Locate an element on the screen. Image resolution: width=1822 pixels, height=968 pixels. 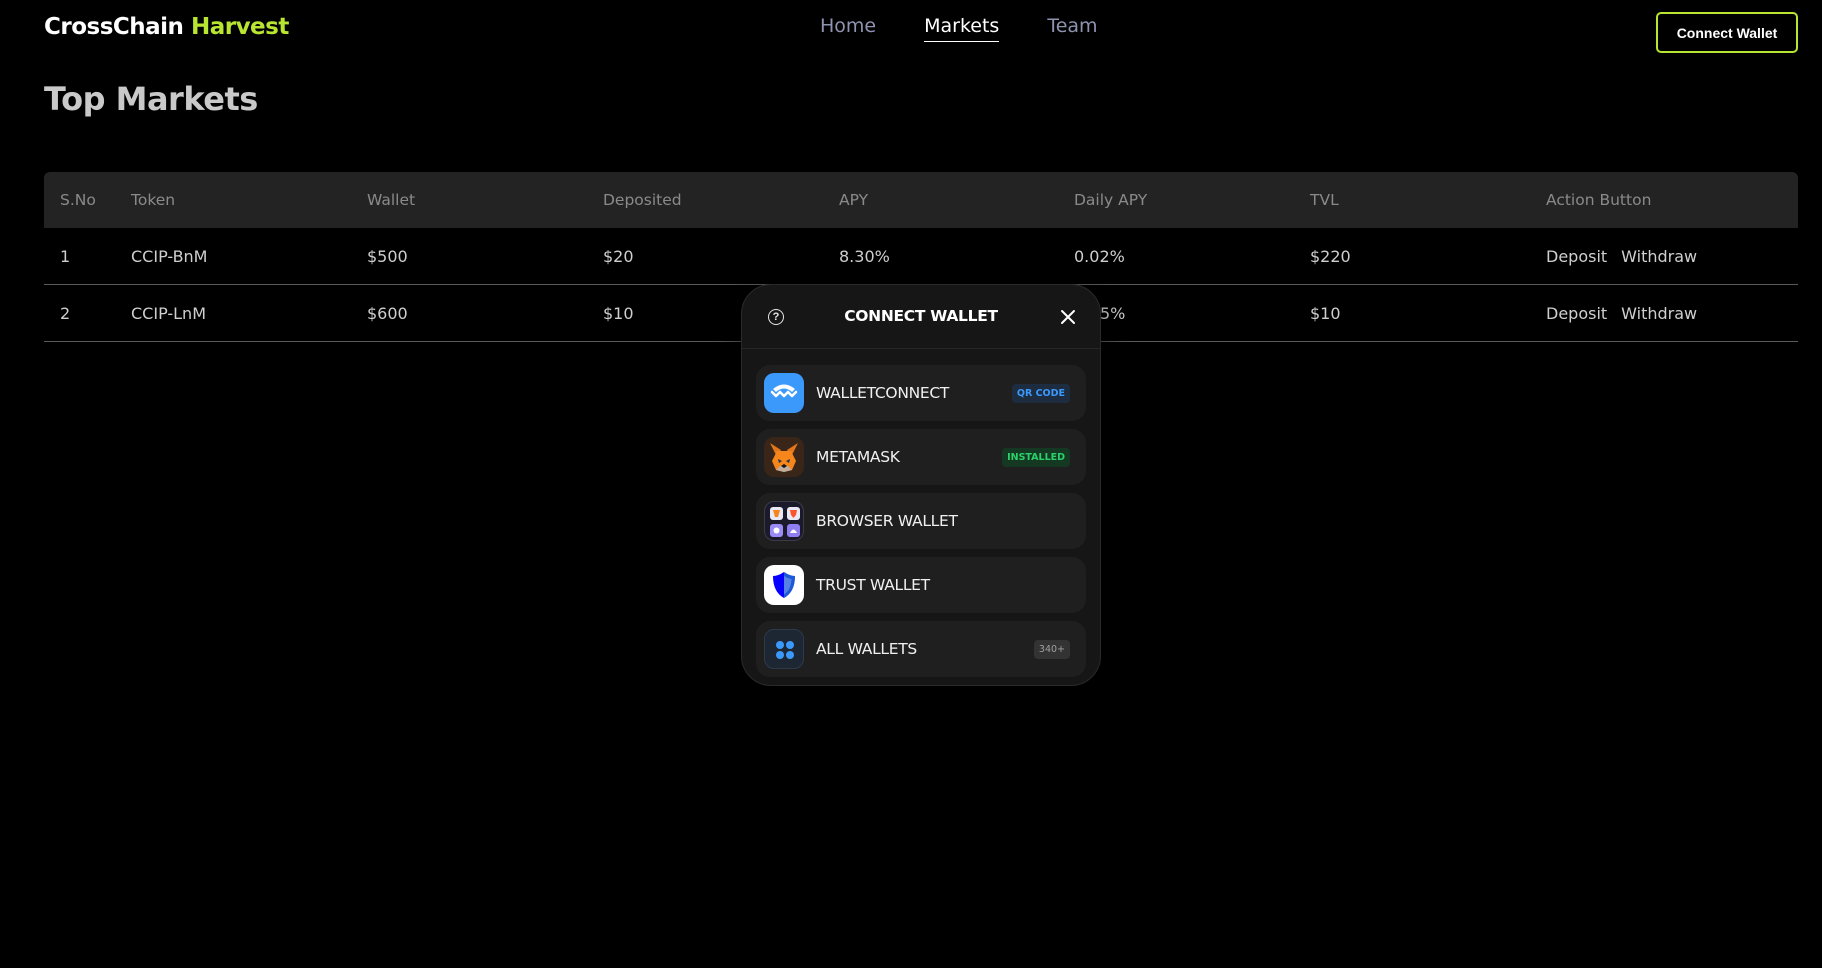
header-tvl: TVL is located at coordinates (1324, 200).